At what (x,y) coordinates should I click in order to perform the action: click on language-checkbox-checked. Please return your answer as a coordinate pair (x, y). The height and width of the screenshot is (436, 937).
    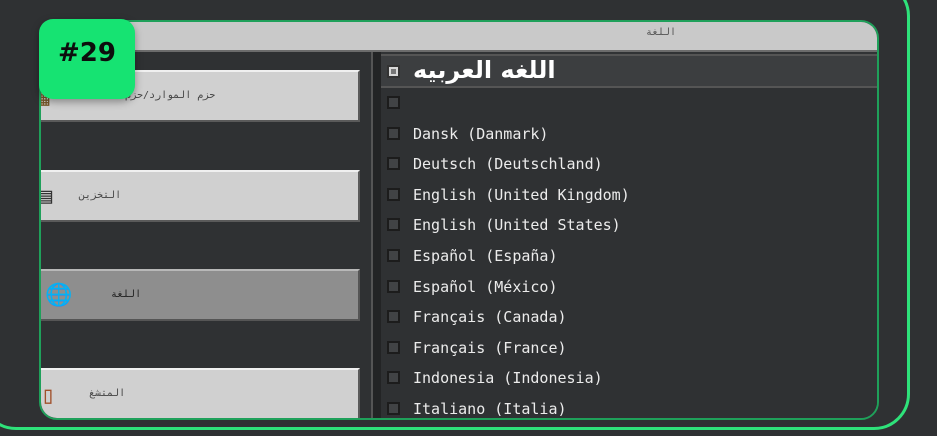
    Looking at the image, I should click on (393, 71).